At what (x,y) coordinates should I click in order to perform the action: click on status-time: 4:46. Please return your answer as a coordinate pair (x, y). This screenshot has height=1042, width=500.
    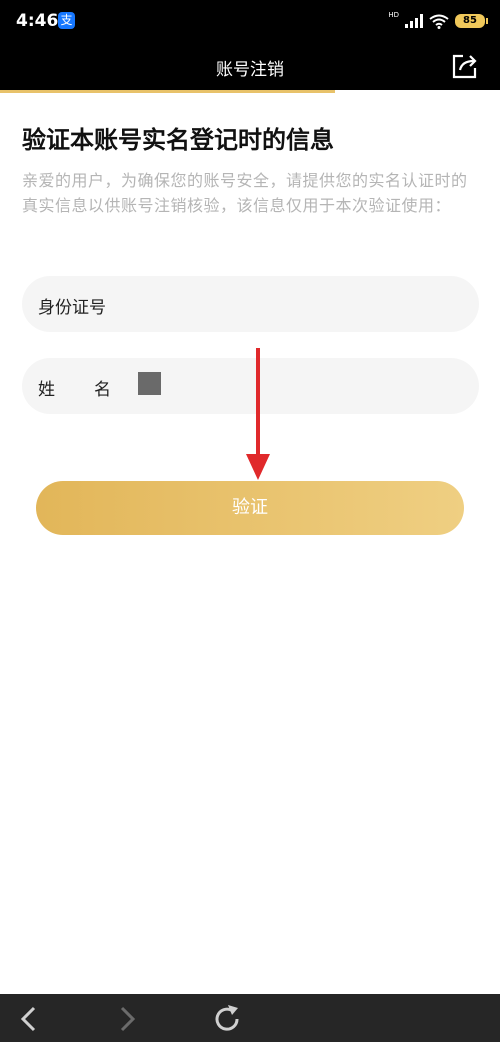
    Looking at the image, I should click on (37, 21).